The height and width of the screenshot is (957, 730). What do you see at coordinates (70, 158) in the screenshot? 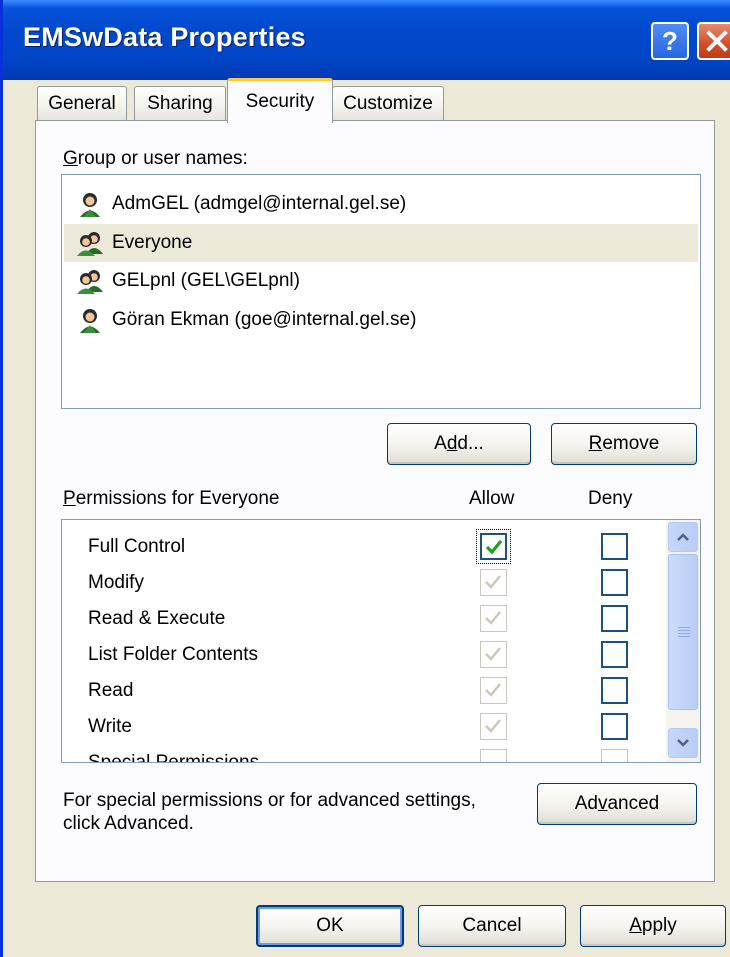
I see `group-names-label-mnemonic: G` at bounding box center [70, 158].